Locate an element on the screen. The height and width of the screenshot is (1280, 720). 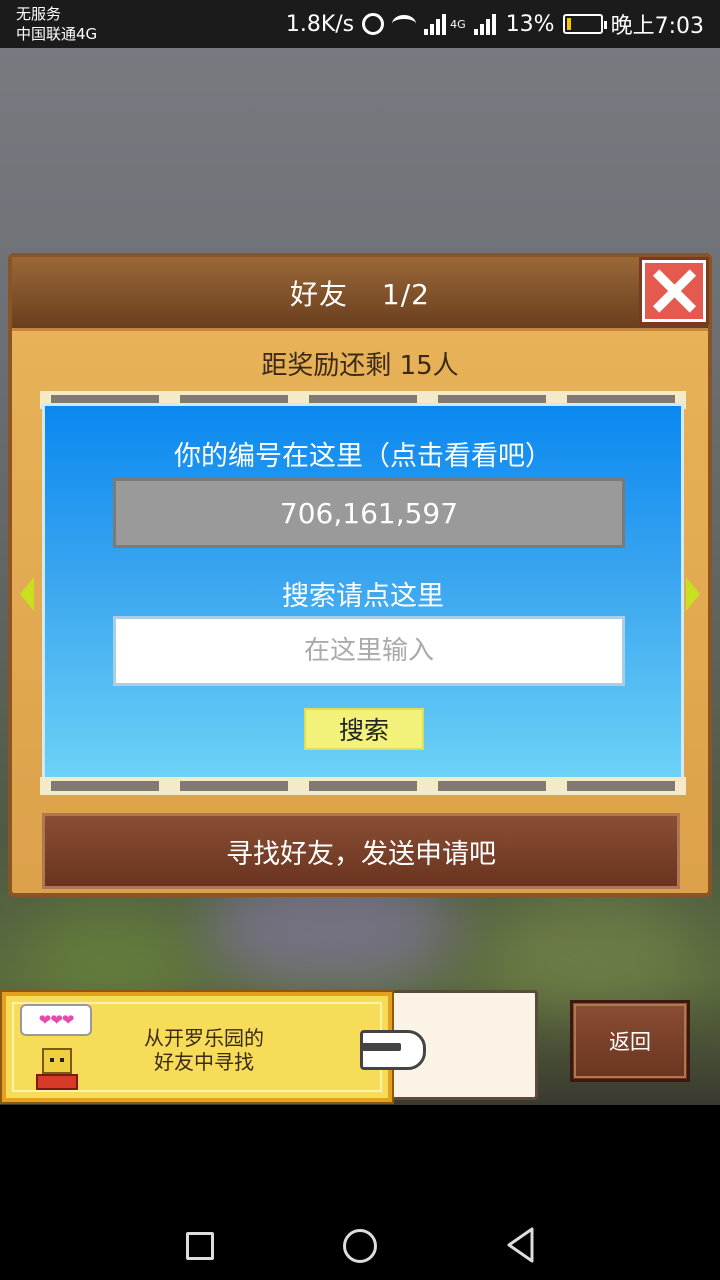
network-type: 4G is located at coordinates (458, 24).